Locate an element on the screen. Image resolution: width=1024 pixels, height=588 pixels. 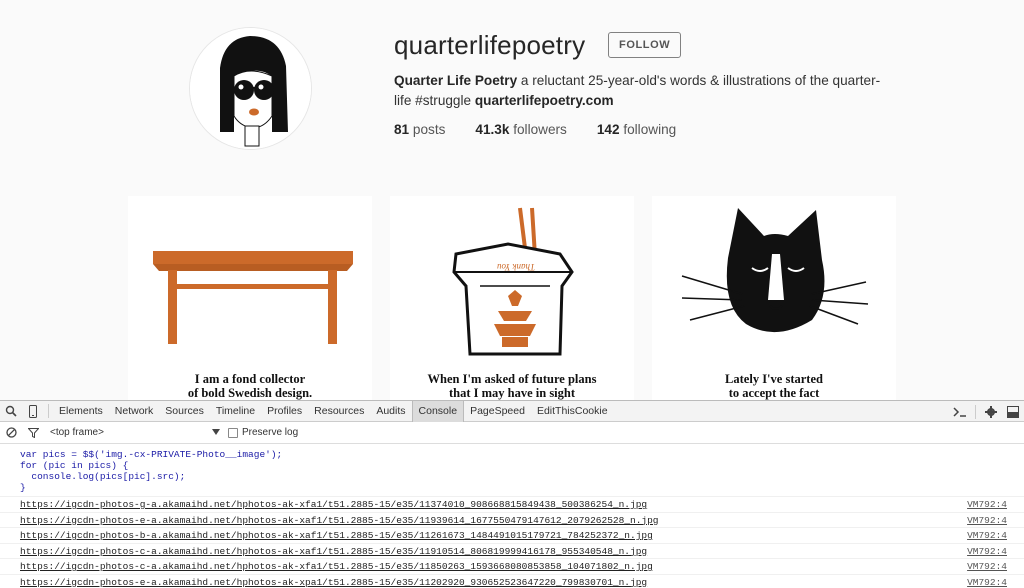
following-count: 142 is located at coordinates (608, 129).